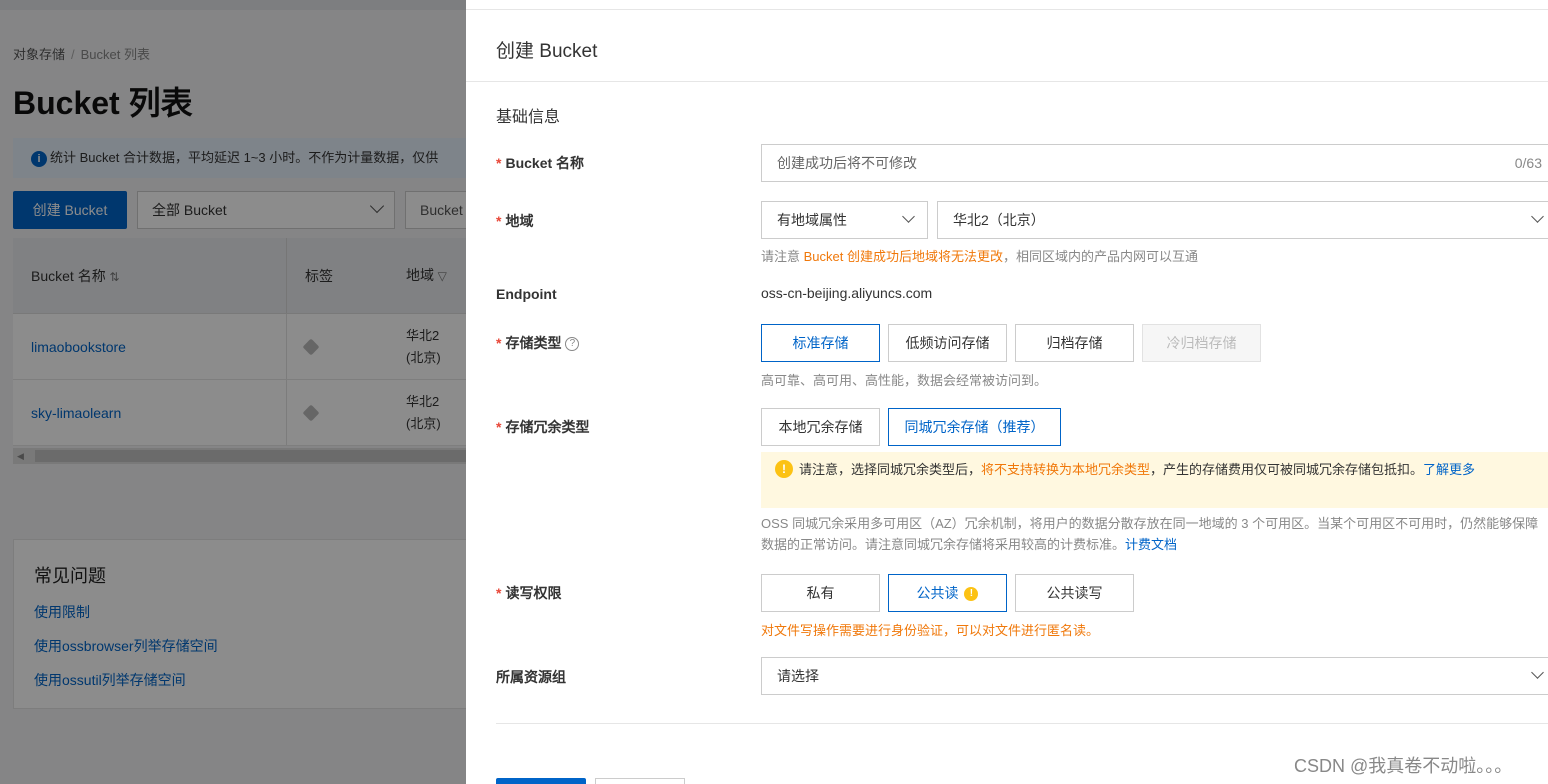  I want to click on endpoint-label: Endpoint, so click(526, 294).